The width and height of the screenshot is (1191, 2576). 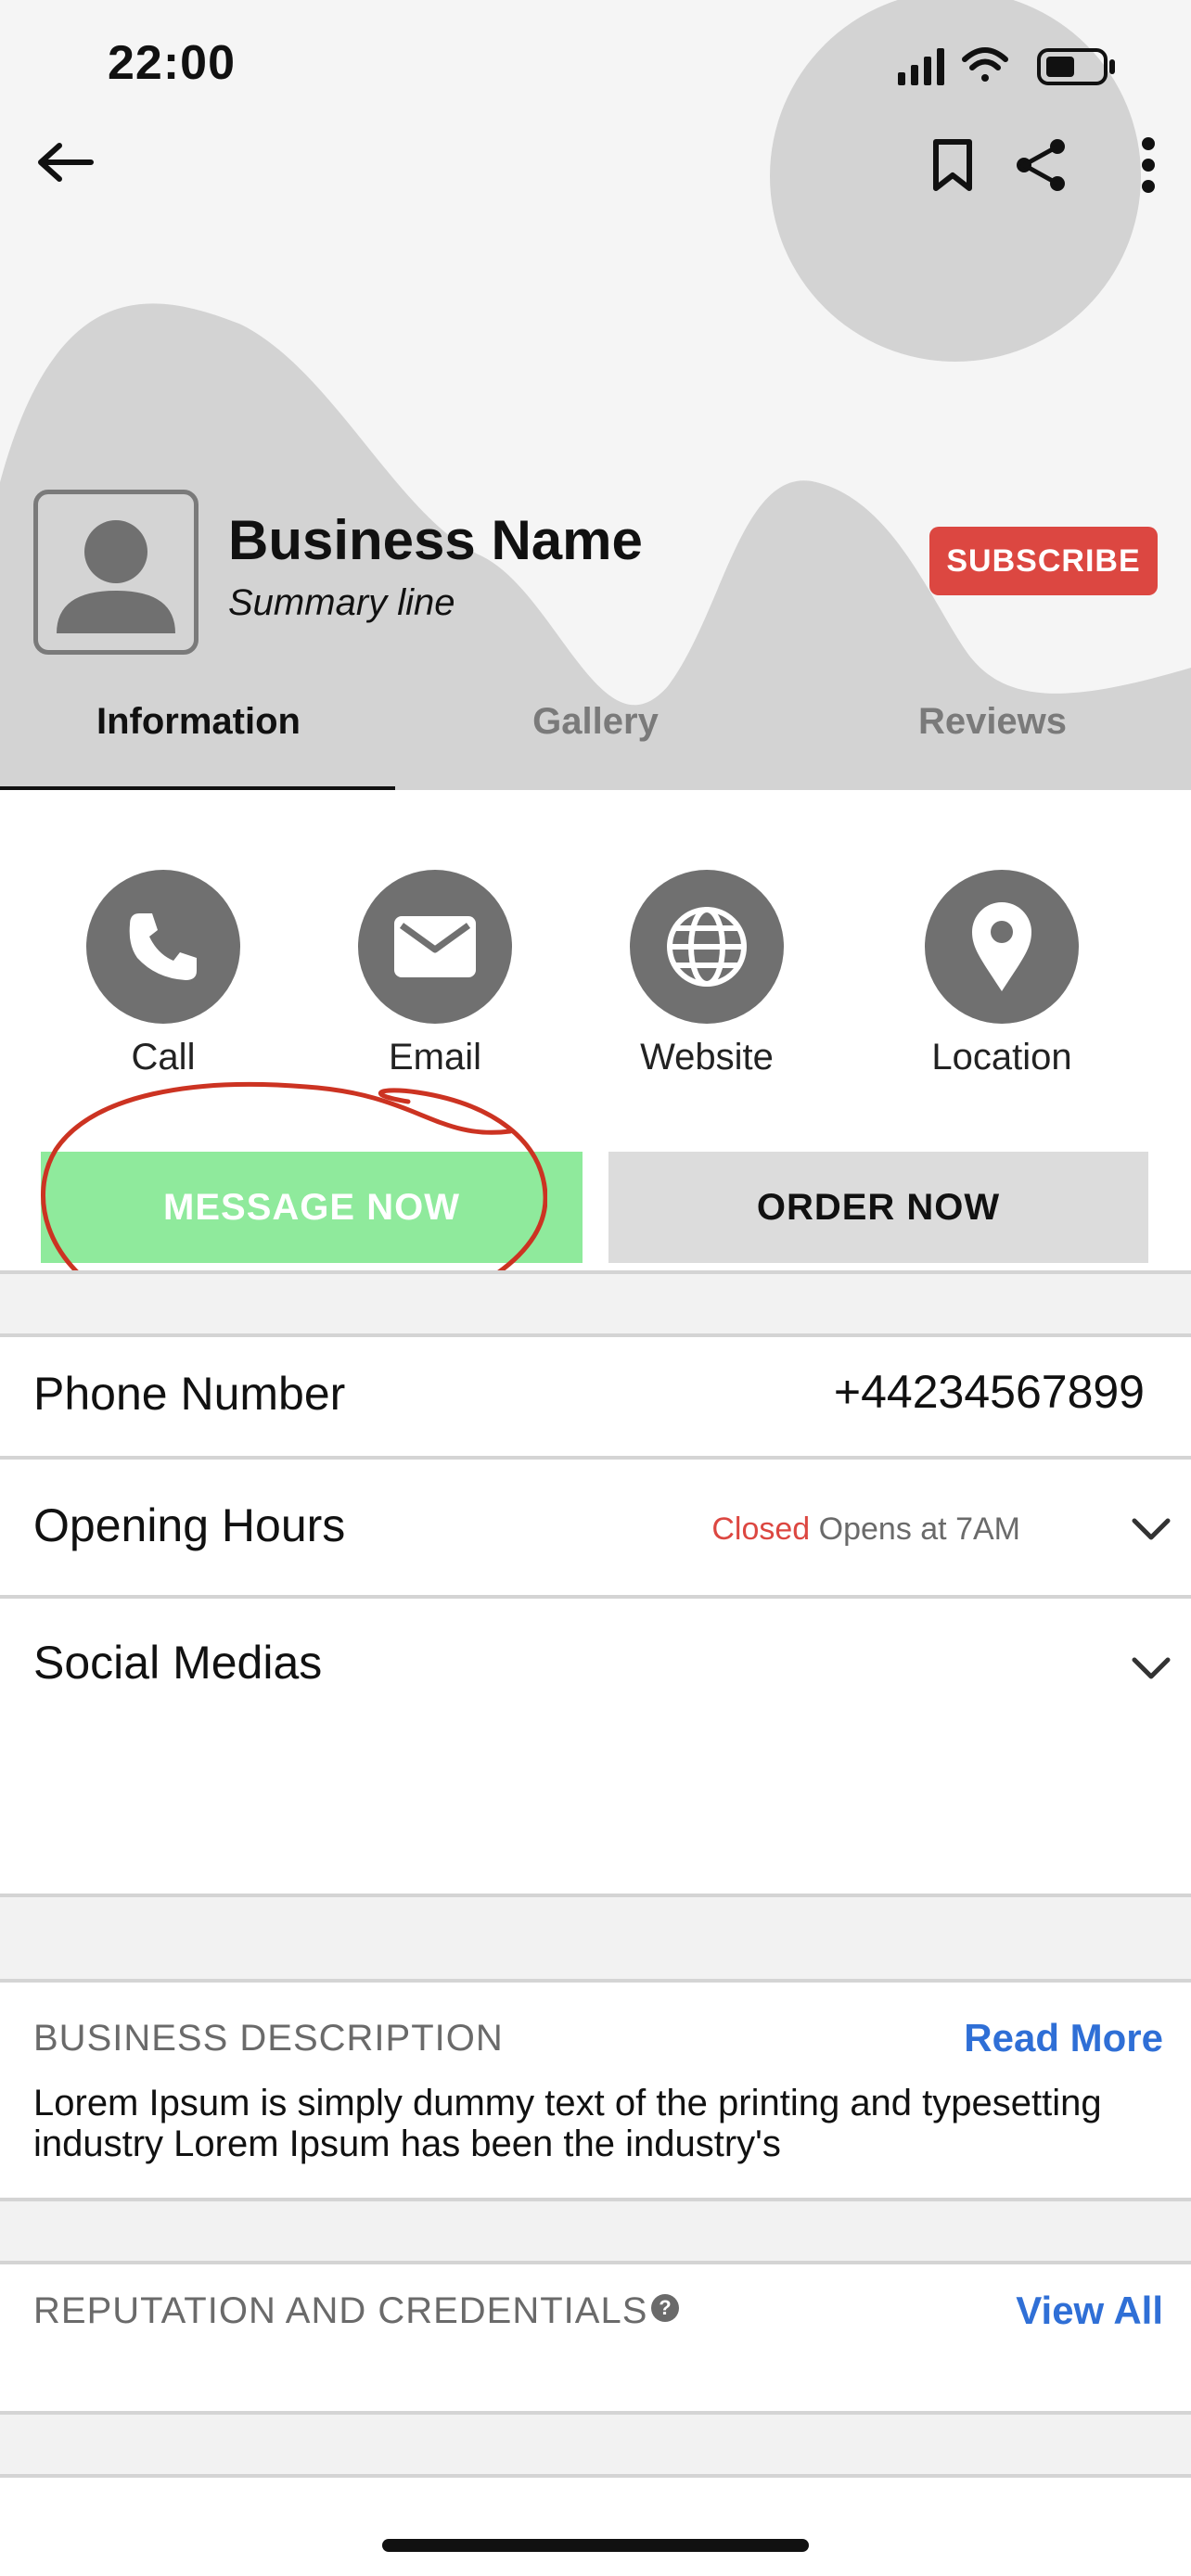 What do you see at coordinates (190, 1525) in the screenshot?
I see `opening-hours-label: Opening Hours` at bounding box center [190, 1525].